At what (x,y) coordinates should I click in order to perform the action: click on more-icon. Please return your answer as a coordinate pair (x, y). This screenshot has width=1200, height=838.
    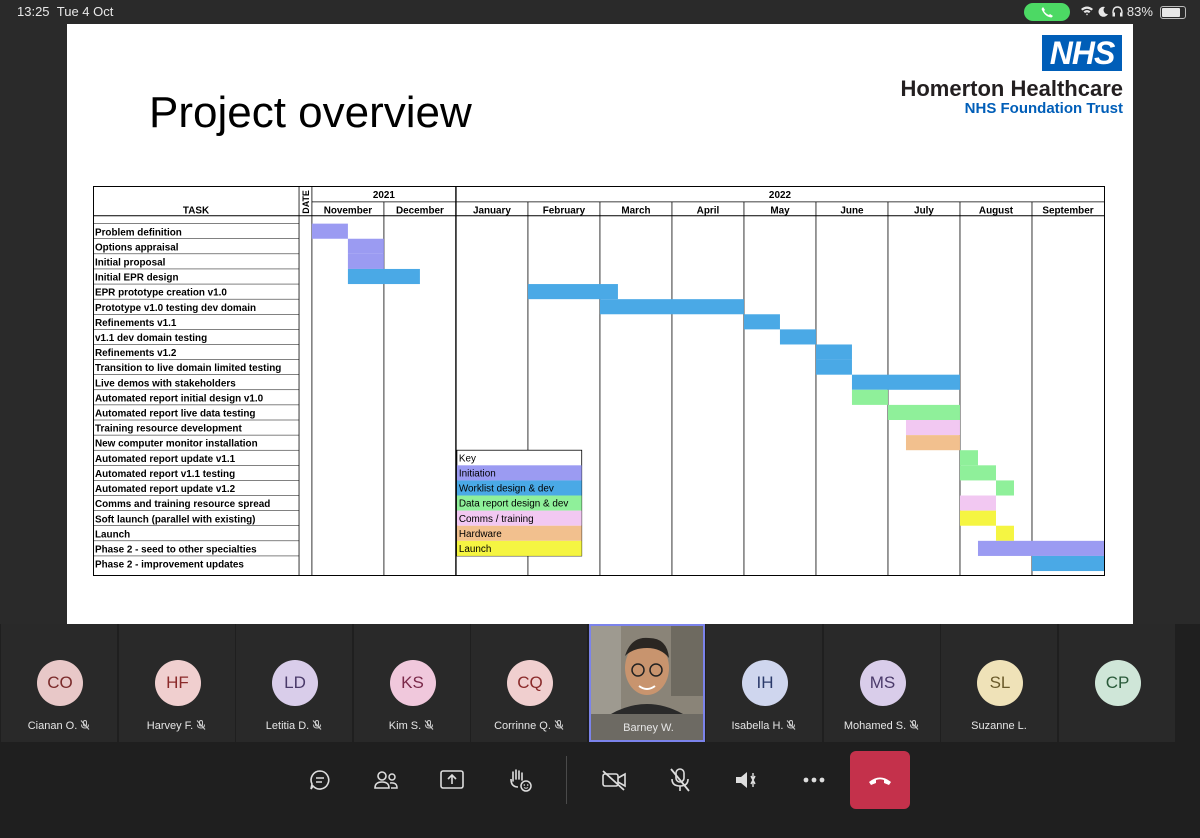
    Looking at the image, I should click on (814, 780).